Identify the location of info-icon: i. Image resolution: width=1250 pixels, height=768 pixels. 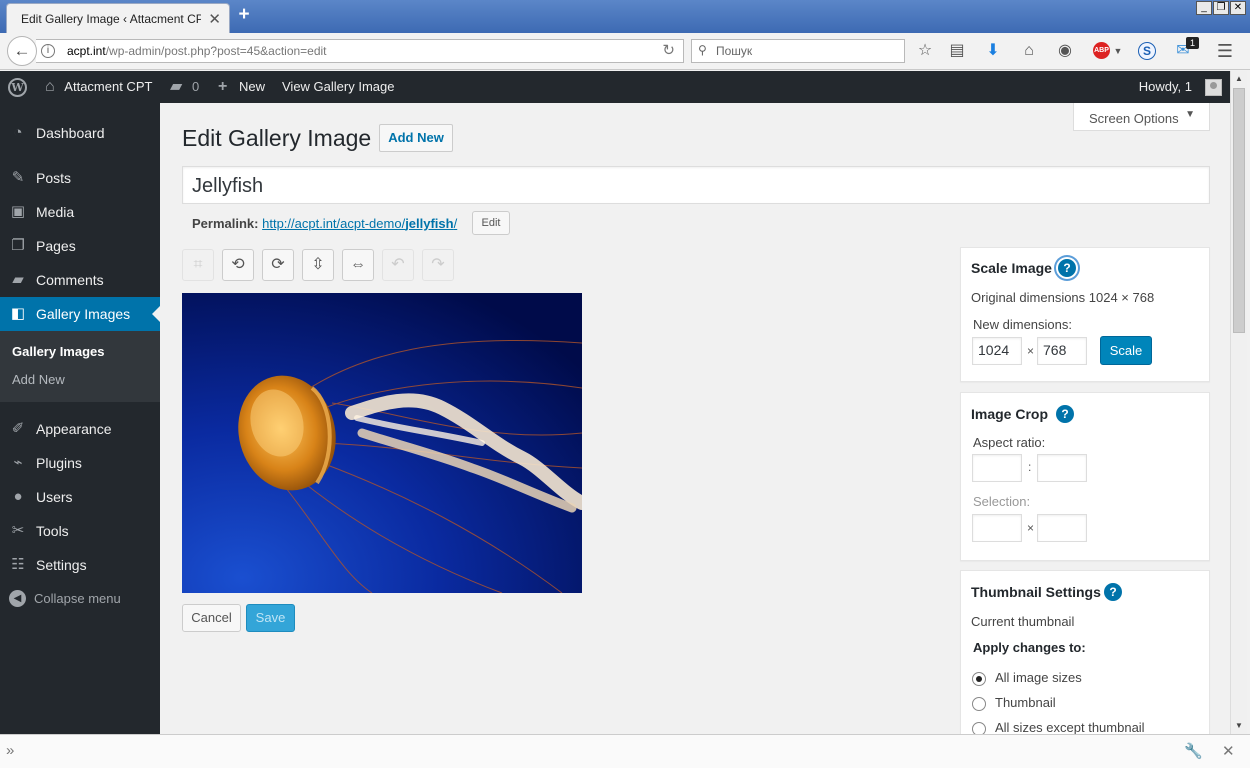
(48, 51).